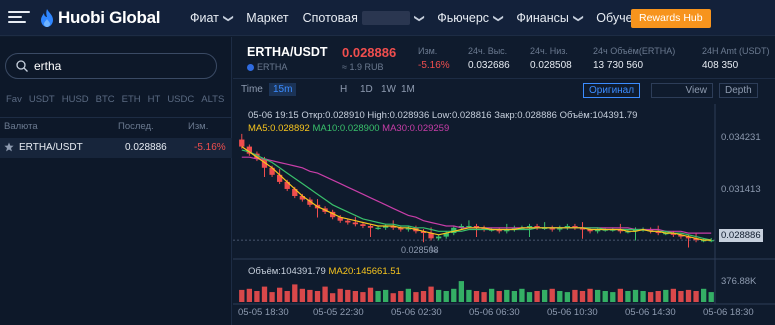 The image size is (775, 325). Describe the element at coordinates (21, 126) in the screenshot. I see `column-currency: Валюта` at that location.